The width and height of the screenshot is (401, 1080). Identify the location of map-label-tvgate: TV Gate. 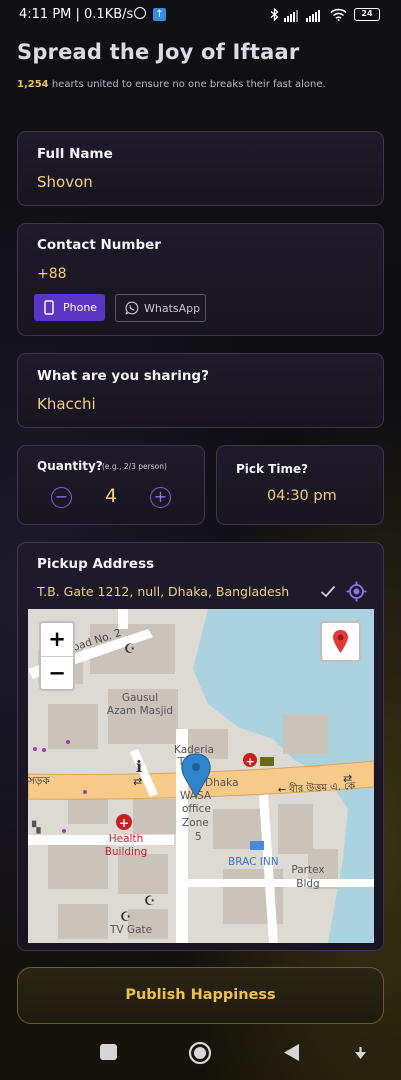
(130, 930).